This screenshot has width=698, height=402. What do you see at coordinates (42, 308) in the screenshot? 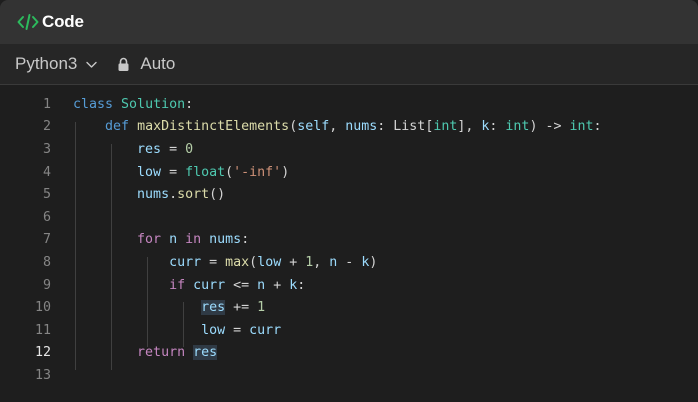
I see `line-number: 10` at bounding box center [42, 308].